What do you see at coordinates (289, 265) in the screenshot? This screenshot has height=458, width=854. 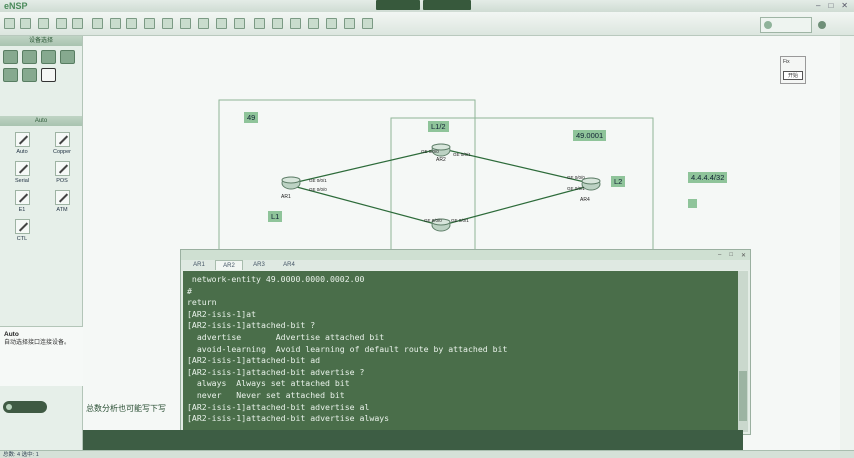 I see `tab-ar4: AR4` at bounding box center [289, 265].